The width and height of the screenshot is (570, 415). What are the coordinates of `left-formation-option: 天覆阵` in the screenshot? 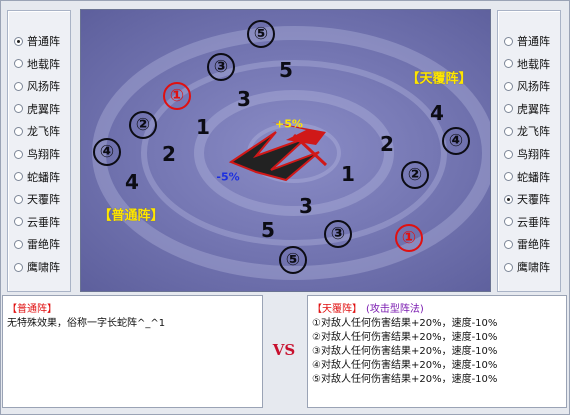 It's located at (37, 199).